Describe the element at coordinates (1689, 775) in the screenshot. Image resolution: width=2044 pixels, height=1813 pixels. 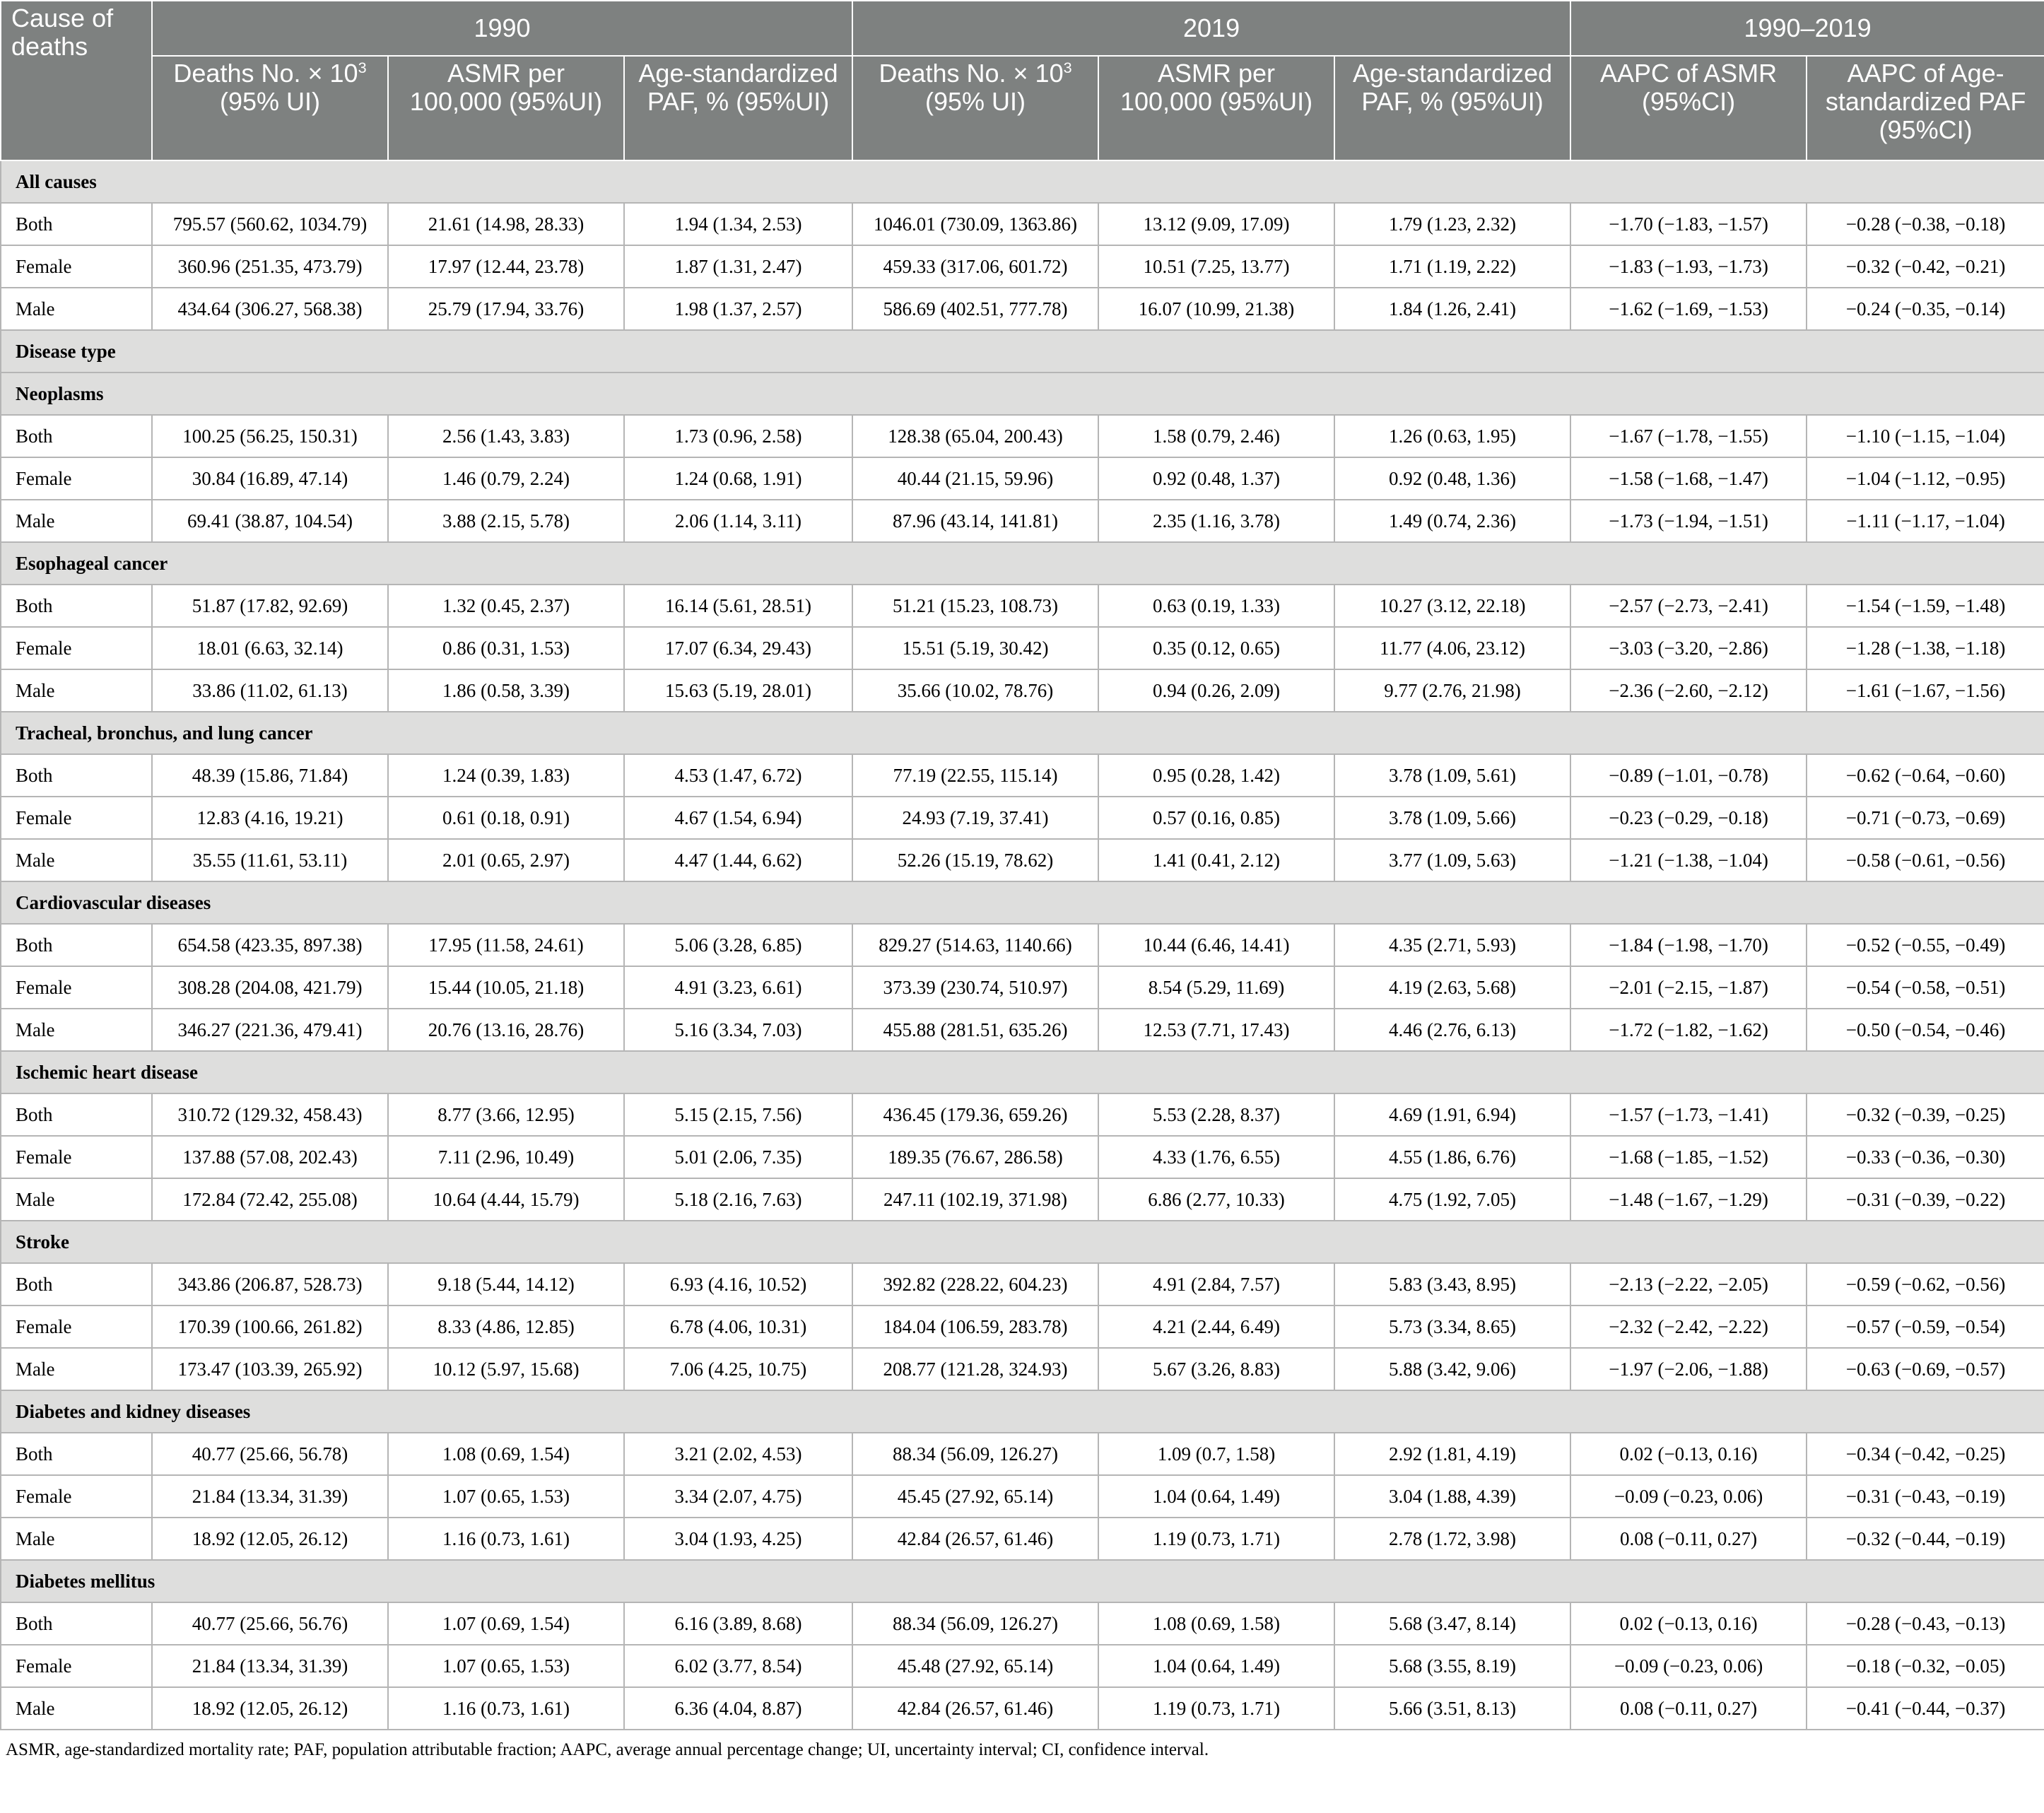
I see `table-cell: −0.89 (−1.01, −0.78)` at that location.